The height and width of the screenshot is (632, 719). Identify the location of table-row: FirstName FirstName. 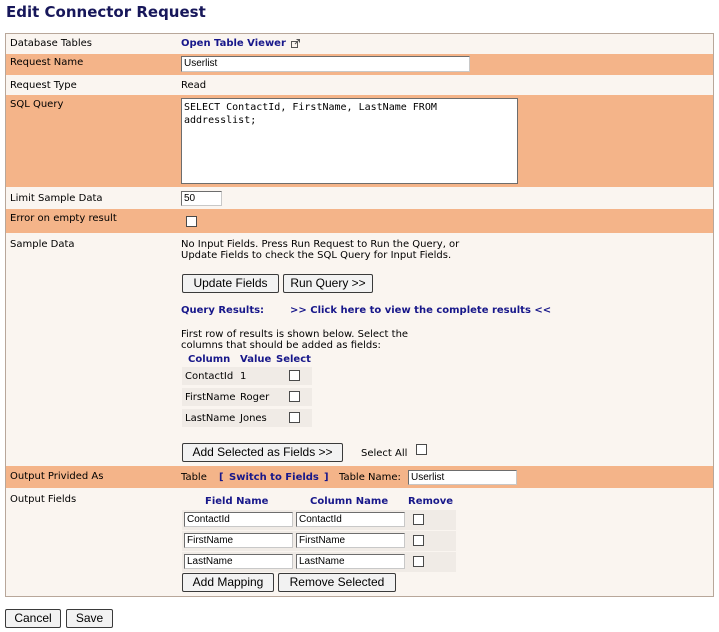
(319, 541).